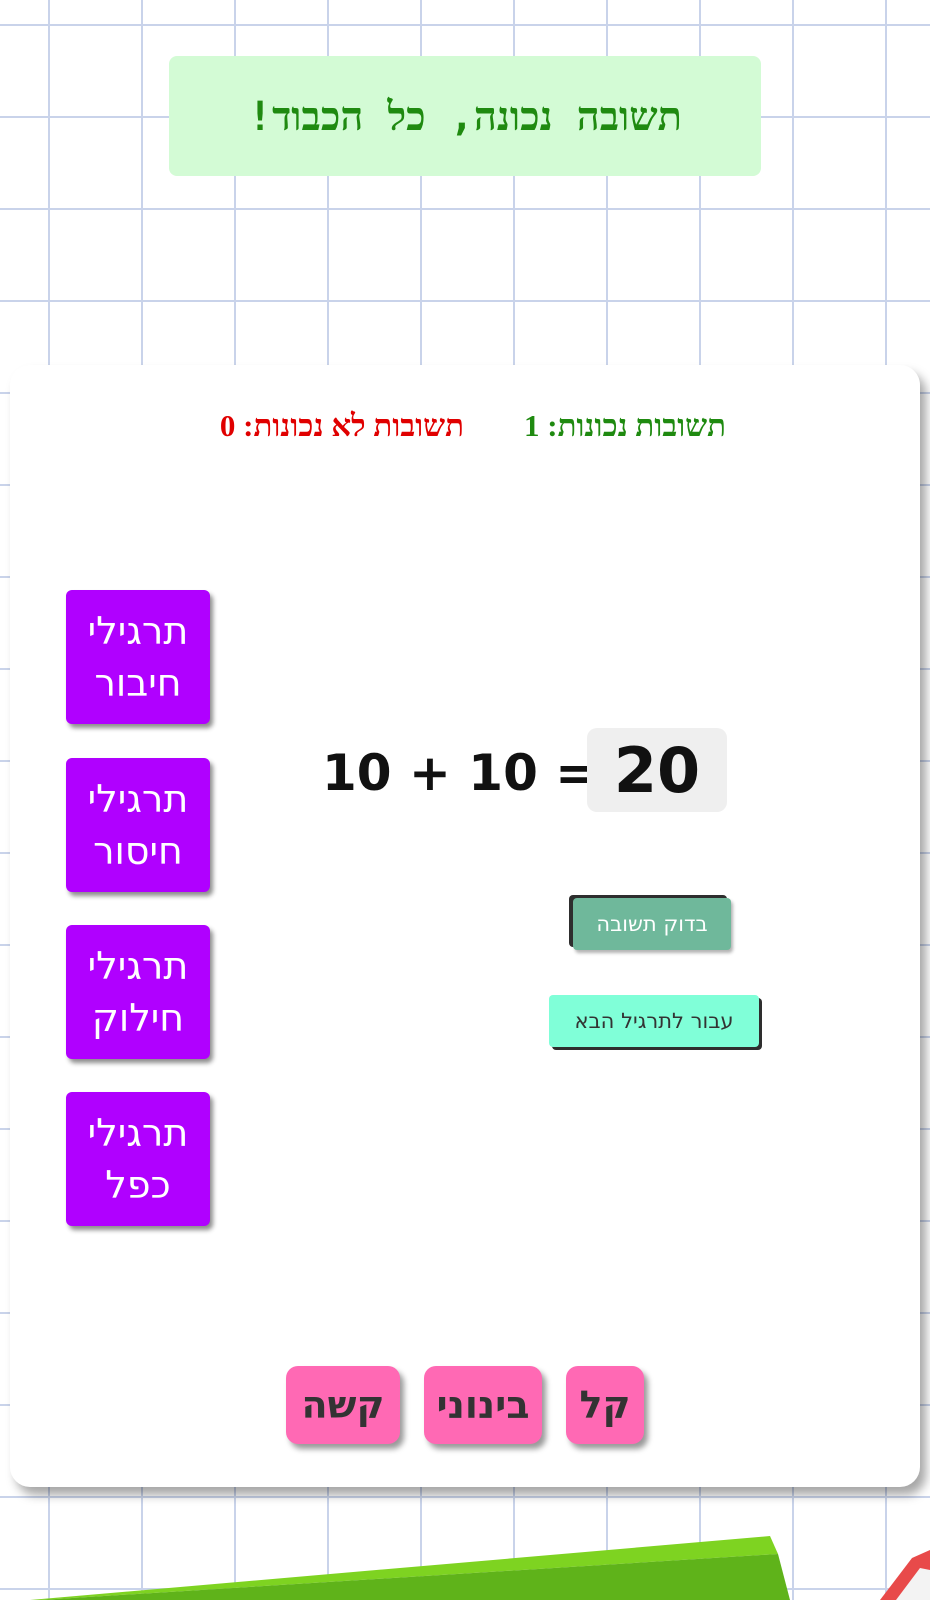  Describe the element at coordinates (605, 1405) in the screenshot. I see `level-easy-button: קל` at that location.